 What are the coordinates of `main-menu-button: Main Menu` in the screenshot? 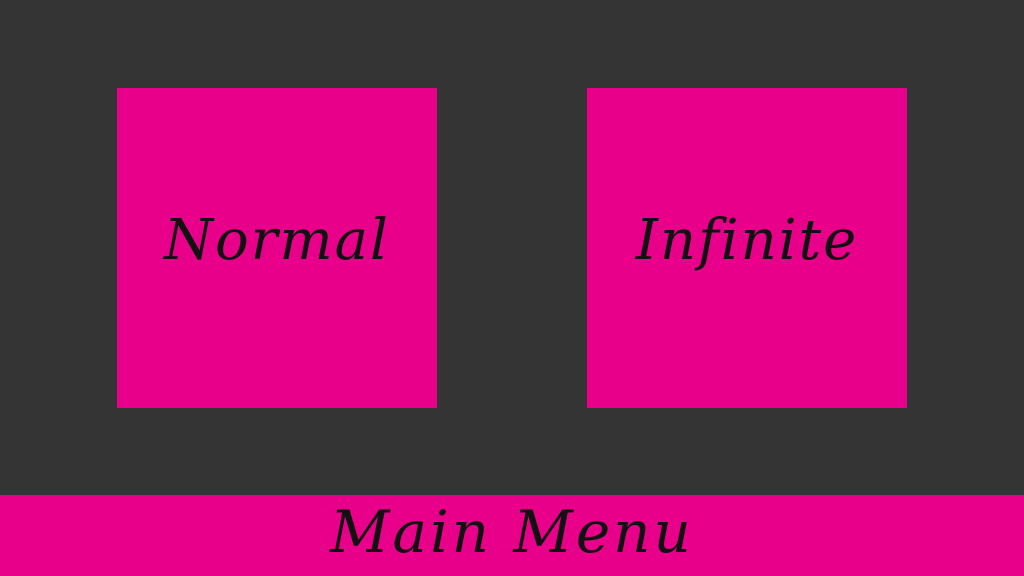 It's located at (512, 535).